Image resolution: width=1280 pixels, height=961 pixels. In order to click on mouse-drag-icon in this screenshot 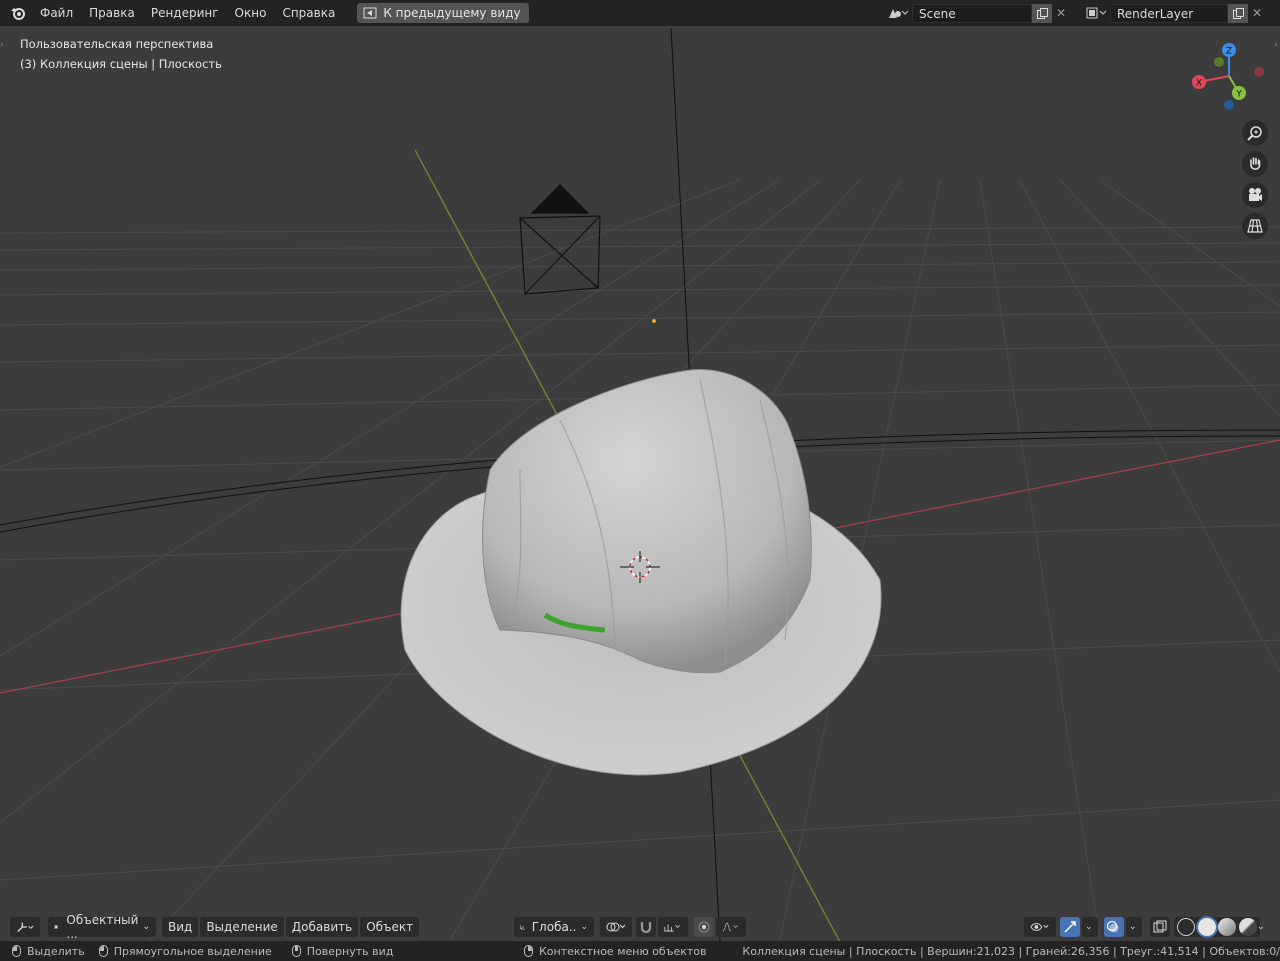, I will do `click(103, 951)`.